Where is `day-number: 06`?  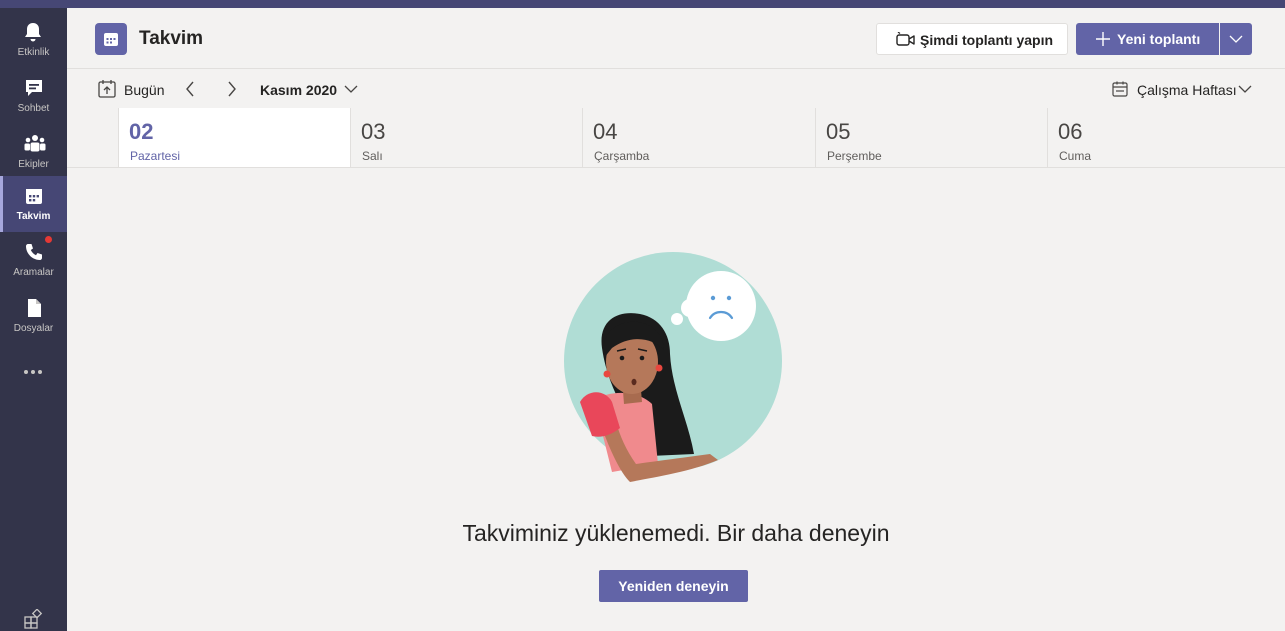
day-number: 06 is located at coordinates (1070, 131).